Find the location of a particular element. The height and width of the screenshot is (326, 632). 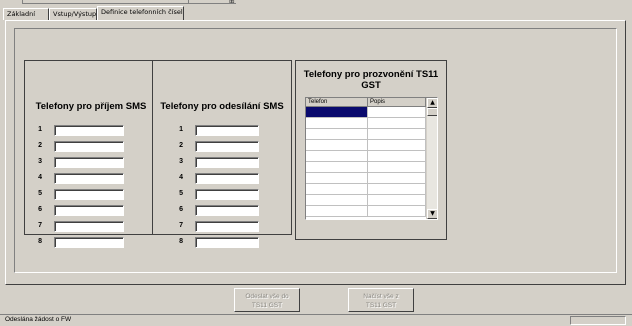

call-group-title-line2: GST is located at coordinates (371, 85).